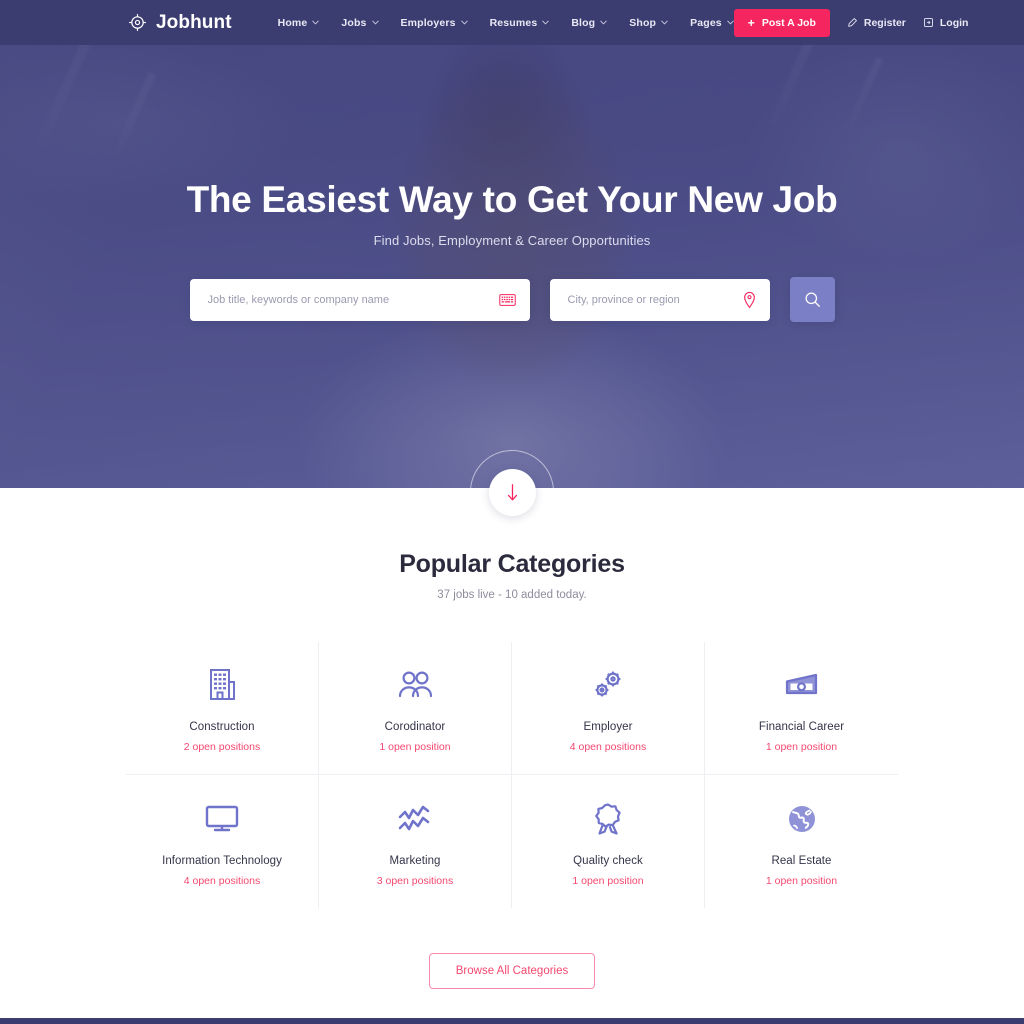 This screenshot has width=1024, height=1024. Describe the element at coordinates (608, 860) in the screenshot. I see `category-name: Quality check` at that location.